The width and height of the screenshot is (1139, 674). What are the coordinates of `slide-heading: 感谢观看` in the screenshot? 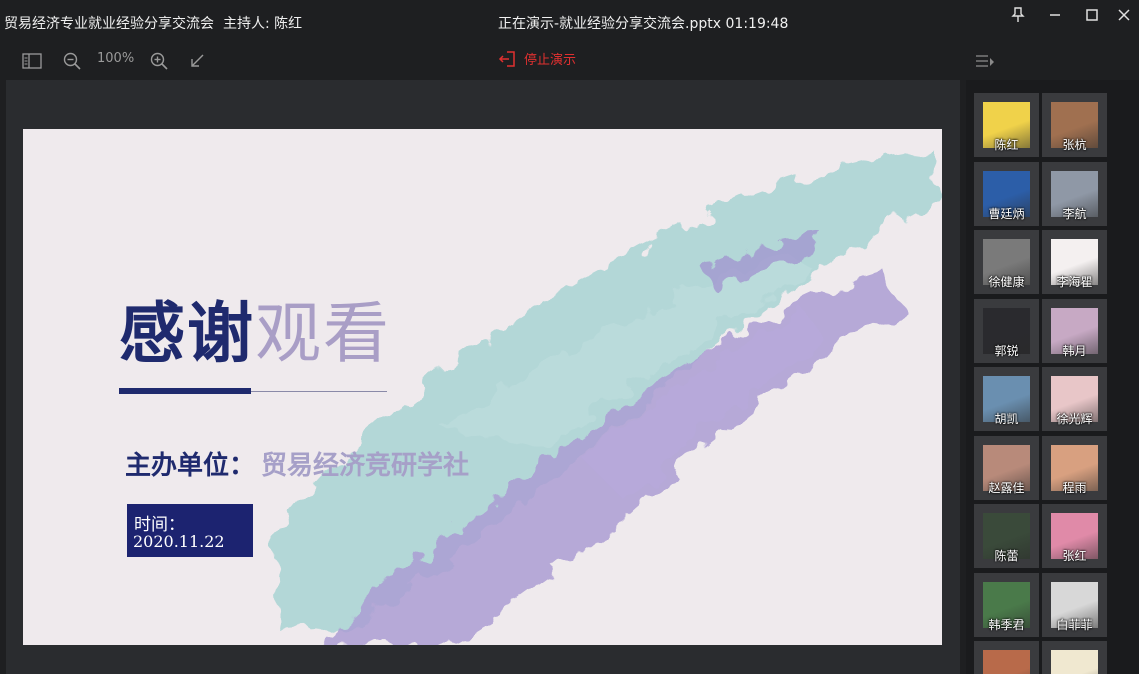 It's located at (255, 334).